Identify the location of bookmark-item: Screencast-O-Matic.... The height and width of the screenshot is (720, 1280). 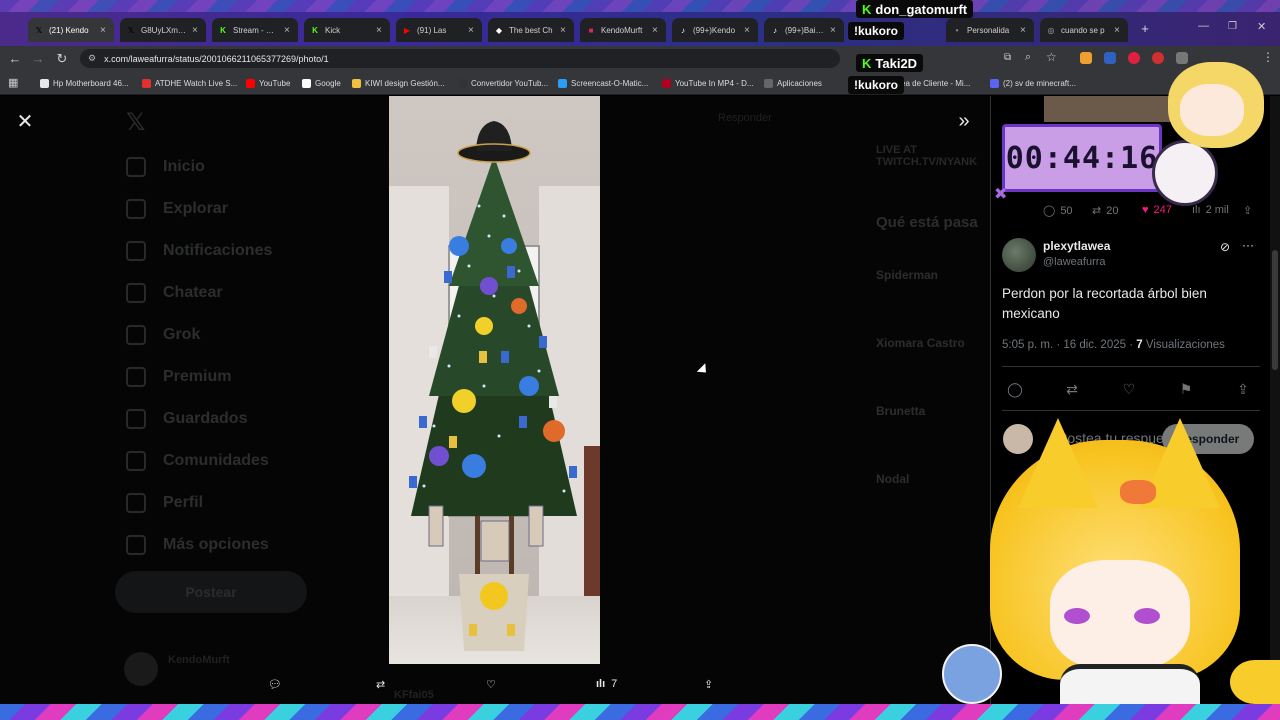
(603, 83).